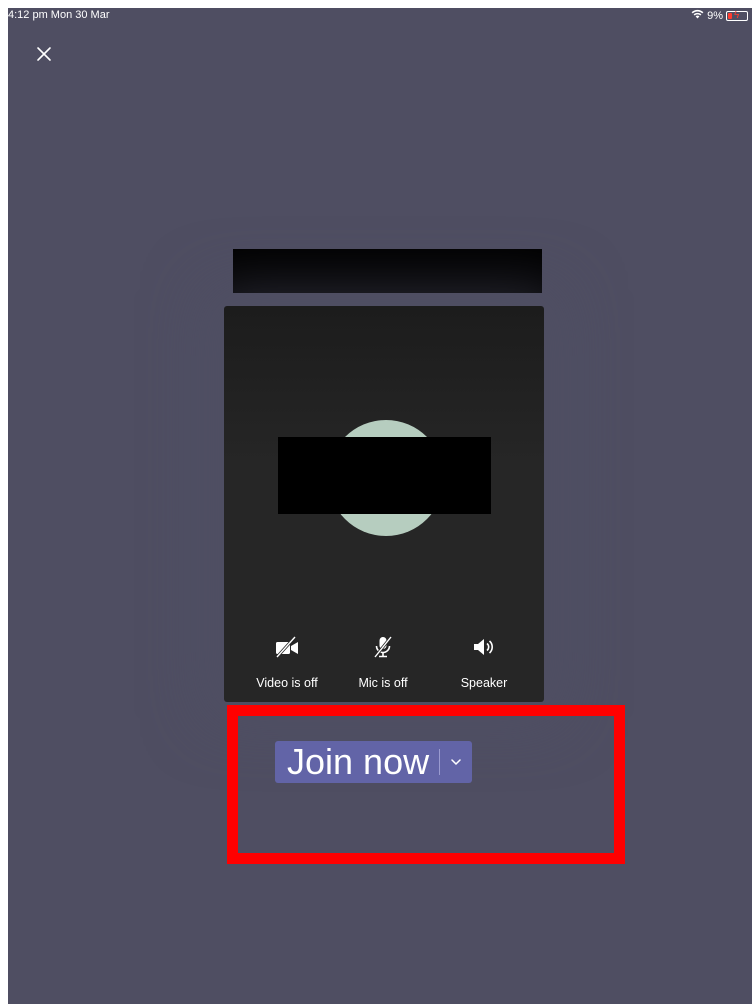 This screenshot has width=752, height=1006. I want to click on mic-toggle-label: Mic is off, so click(383, 683).